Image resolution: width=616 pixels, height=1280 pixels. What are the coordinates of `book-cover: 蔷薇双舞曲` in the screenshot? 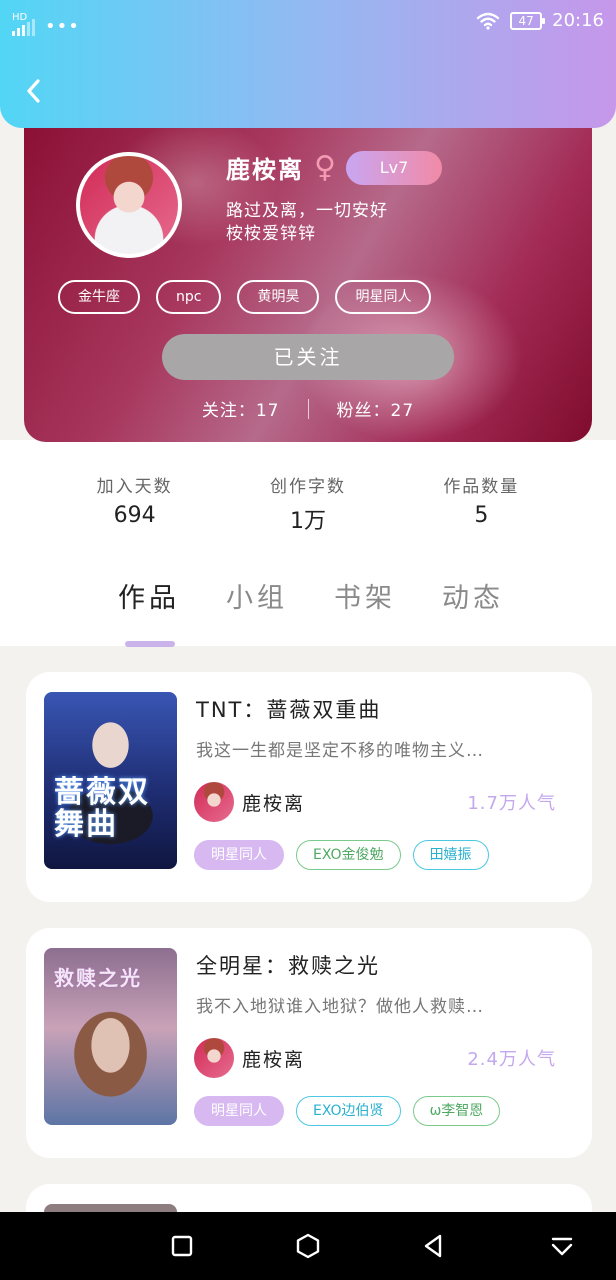 It's located at (110, 780).